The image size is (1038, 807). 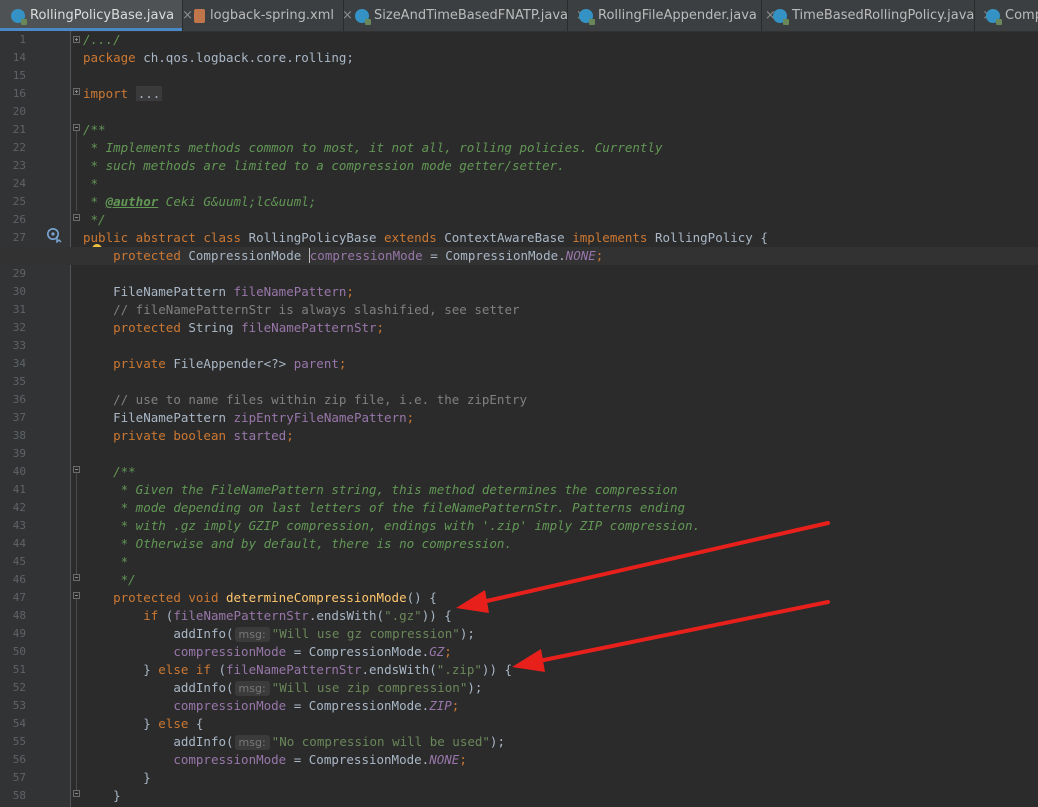 What do you see at coordinates (102, 15) in the screenshot?
I see `tab-label: RollingPolicyBase.java` at bounding box center [102, 15].